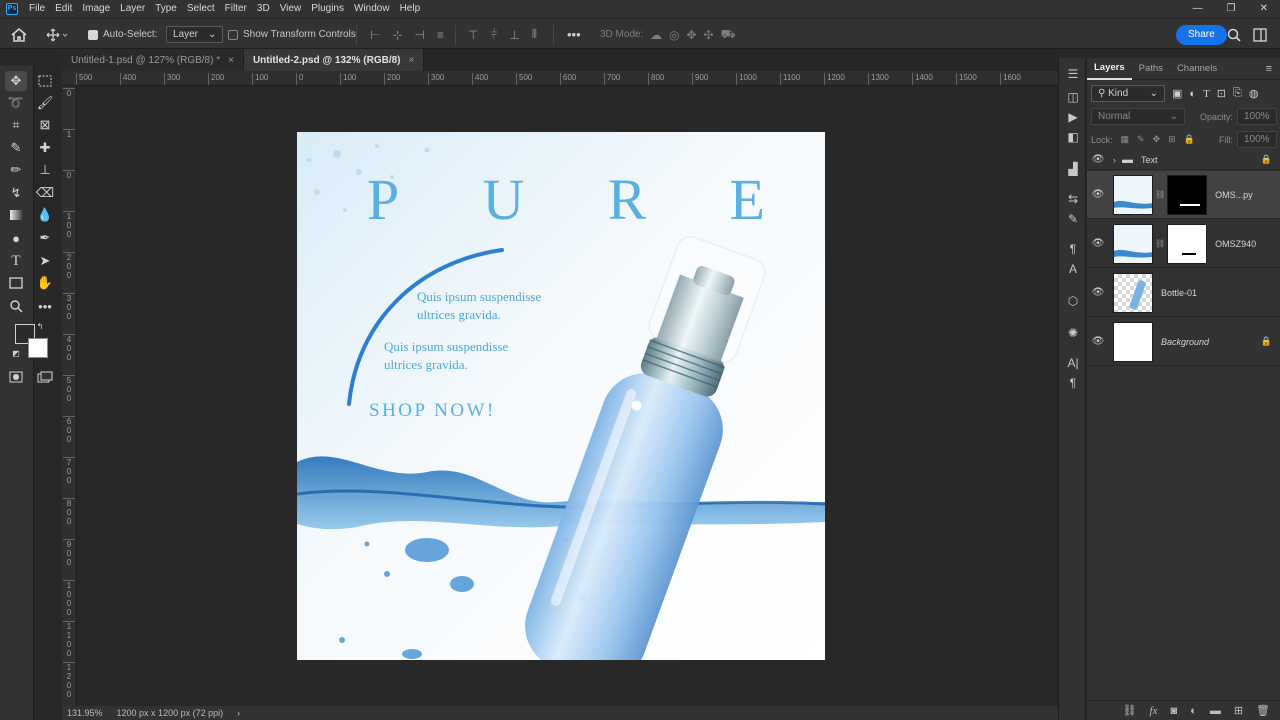 The width and height of the screenshot is (1280, 720). I want to click on filter-smart-object-icon: ⎘, so click(1237, 93).